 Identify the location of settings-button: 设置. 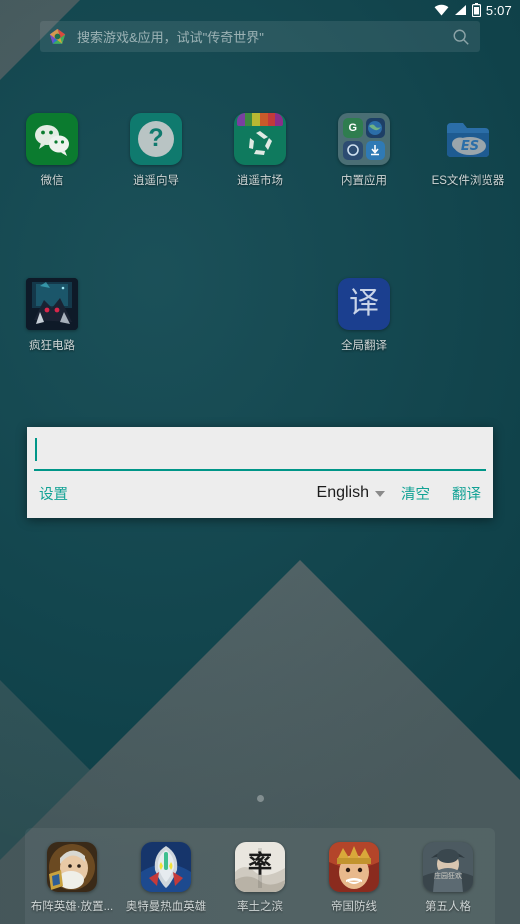
(53, 493).